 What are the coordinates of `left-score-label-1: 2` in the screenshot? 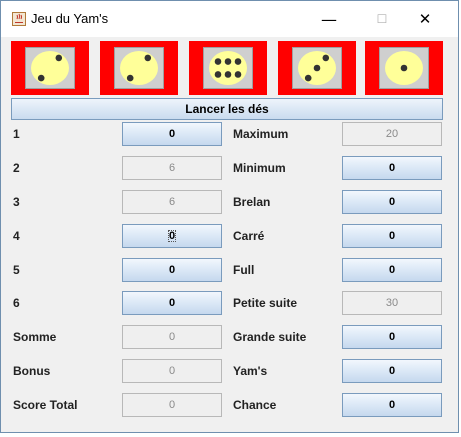 It's located at (16, 168).